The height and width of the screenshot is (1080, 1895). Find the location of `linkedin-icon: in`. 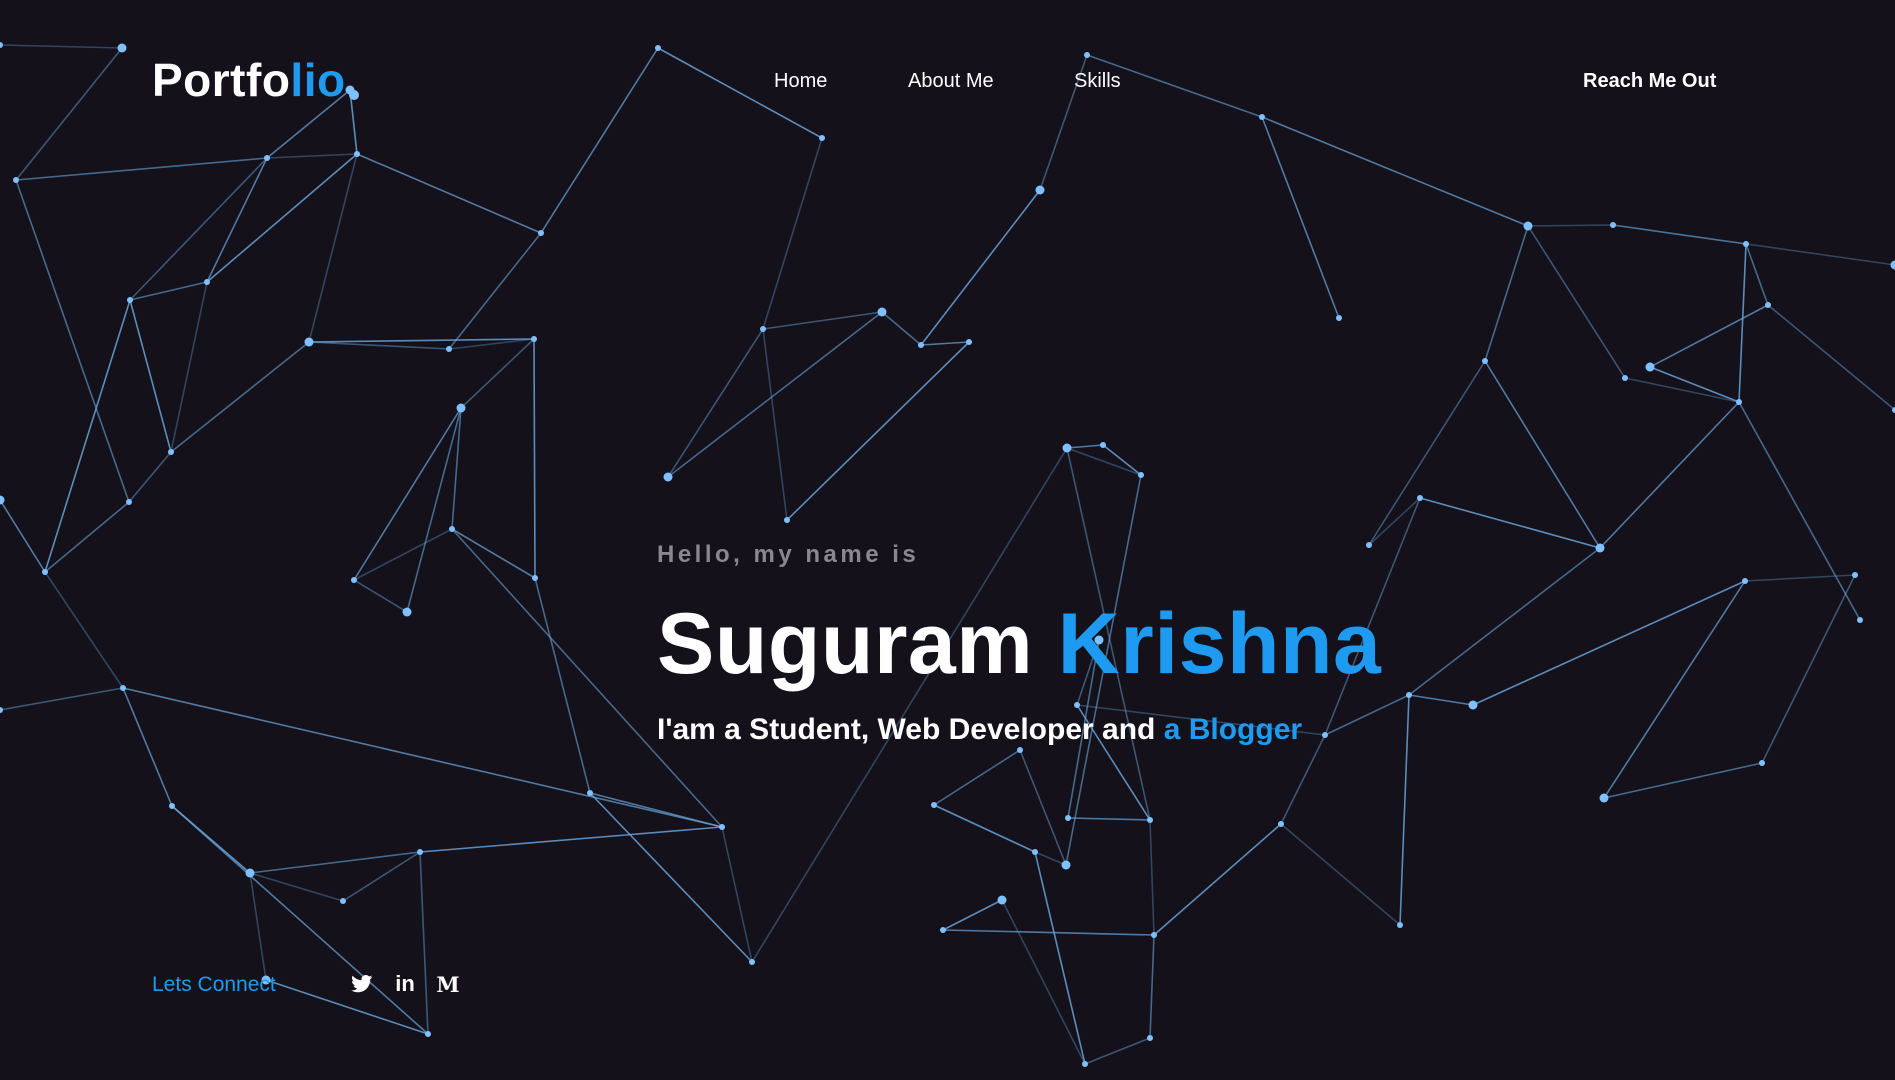

linkedin-icon: in is located at coordinates (405, 984).